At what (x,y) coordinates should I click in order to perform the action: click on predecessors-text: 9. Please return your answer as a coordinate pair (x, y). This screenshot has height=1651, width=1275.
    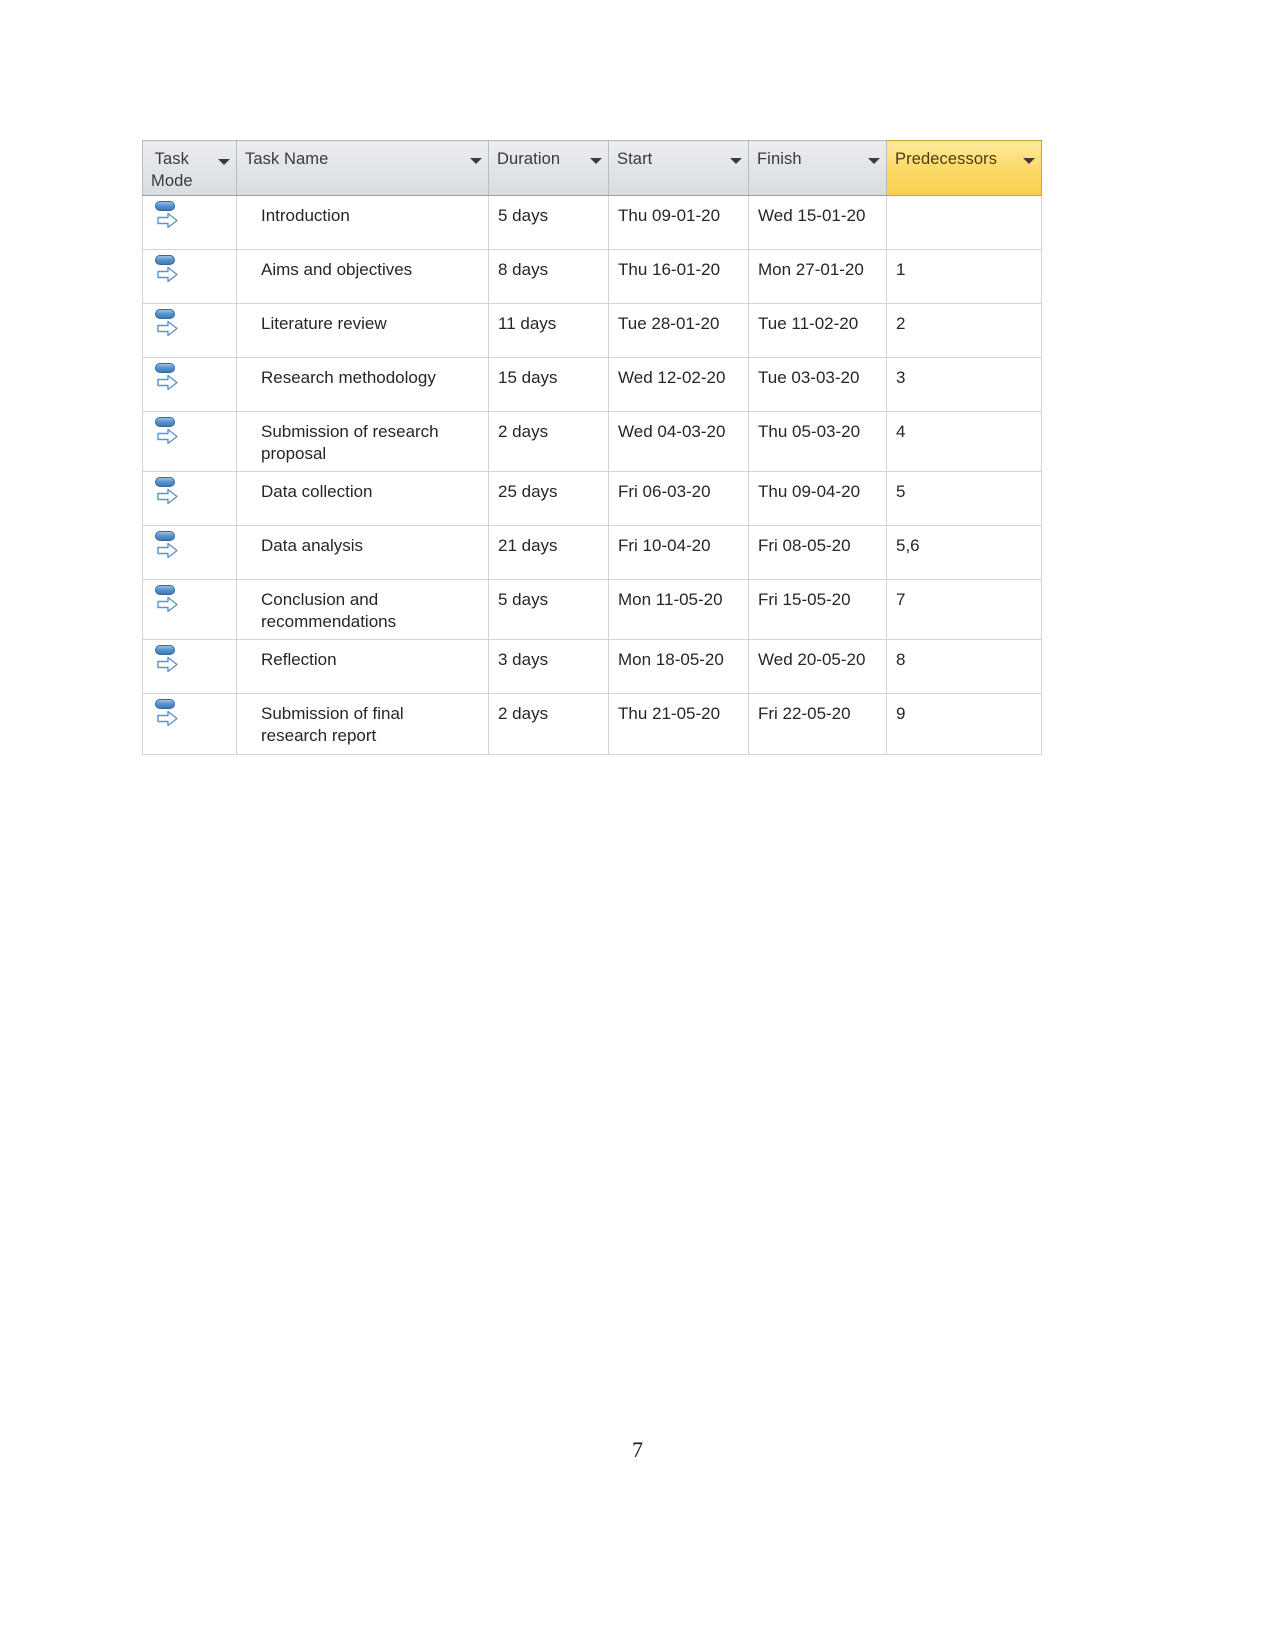
    Looking at the image, I should click on (901, 714).